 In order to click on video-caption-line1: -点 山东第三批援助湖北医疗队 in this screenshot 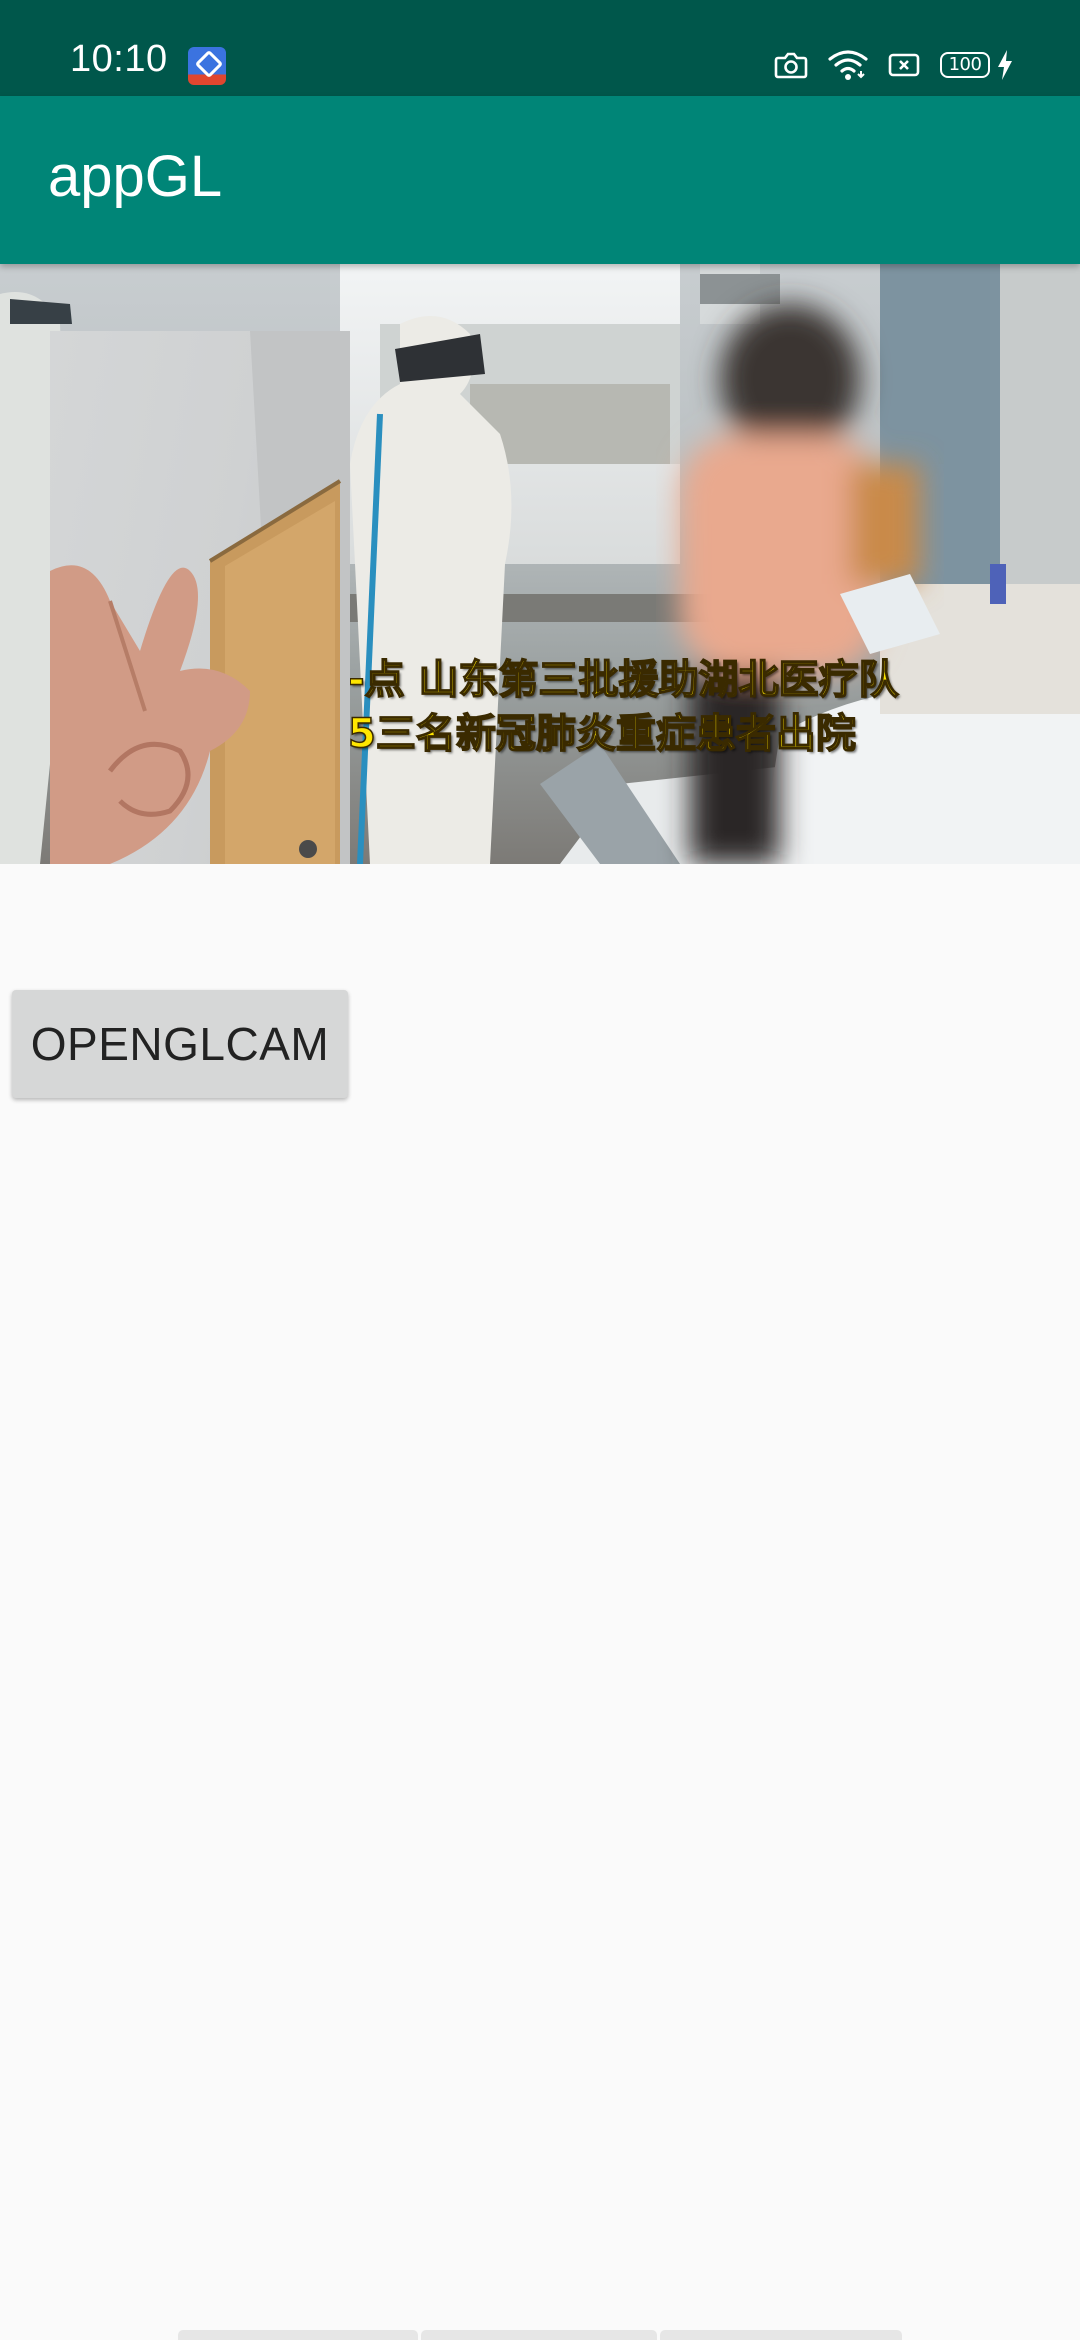, I will do `click(623, 680)`.